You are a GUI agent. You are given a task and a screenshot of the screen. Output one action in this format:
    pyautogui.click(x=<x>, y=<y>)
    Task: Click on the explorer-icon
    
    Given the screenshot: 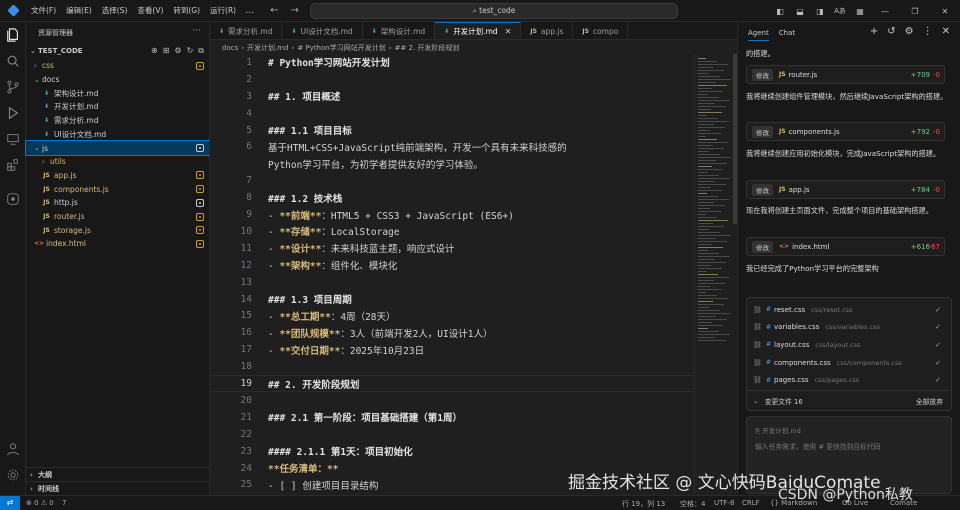 What is the action you would take?
    pyautogui.click(x=13, y=35)
    